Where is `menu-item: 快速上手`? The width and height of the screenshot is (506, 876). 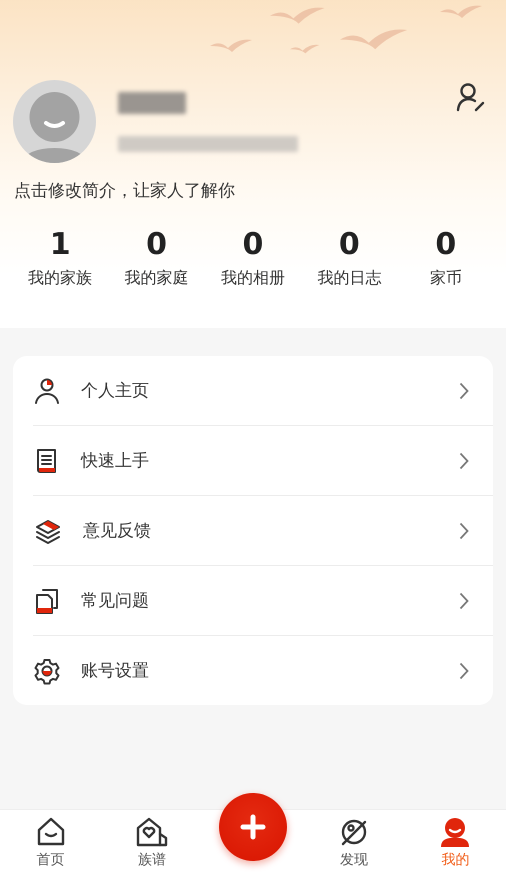 menu-item: 快速上手 is located at coordinates (263, 460).